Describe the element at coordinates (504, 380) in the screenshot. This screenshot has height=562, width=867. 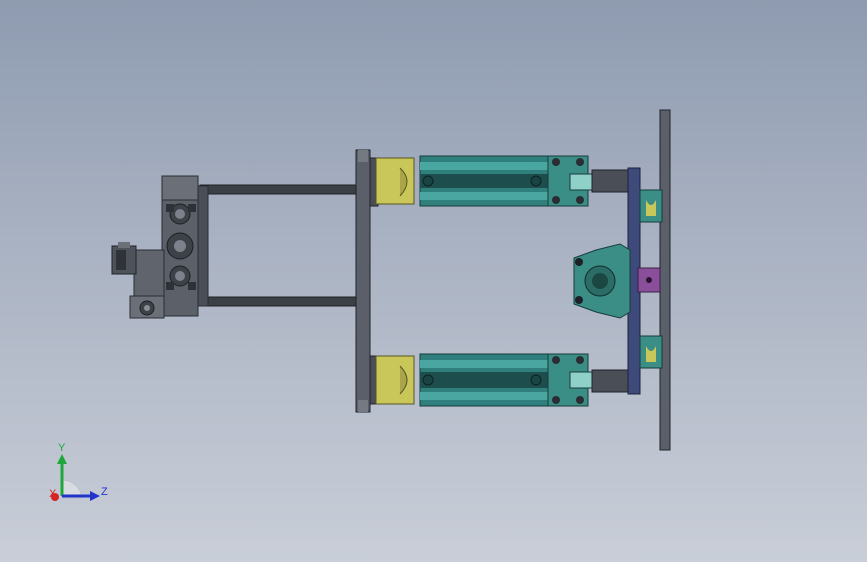
I see `lower-cylinder` at that location.